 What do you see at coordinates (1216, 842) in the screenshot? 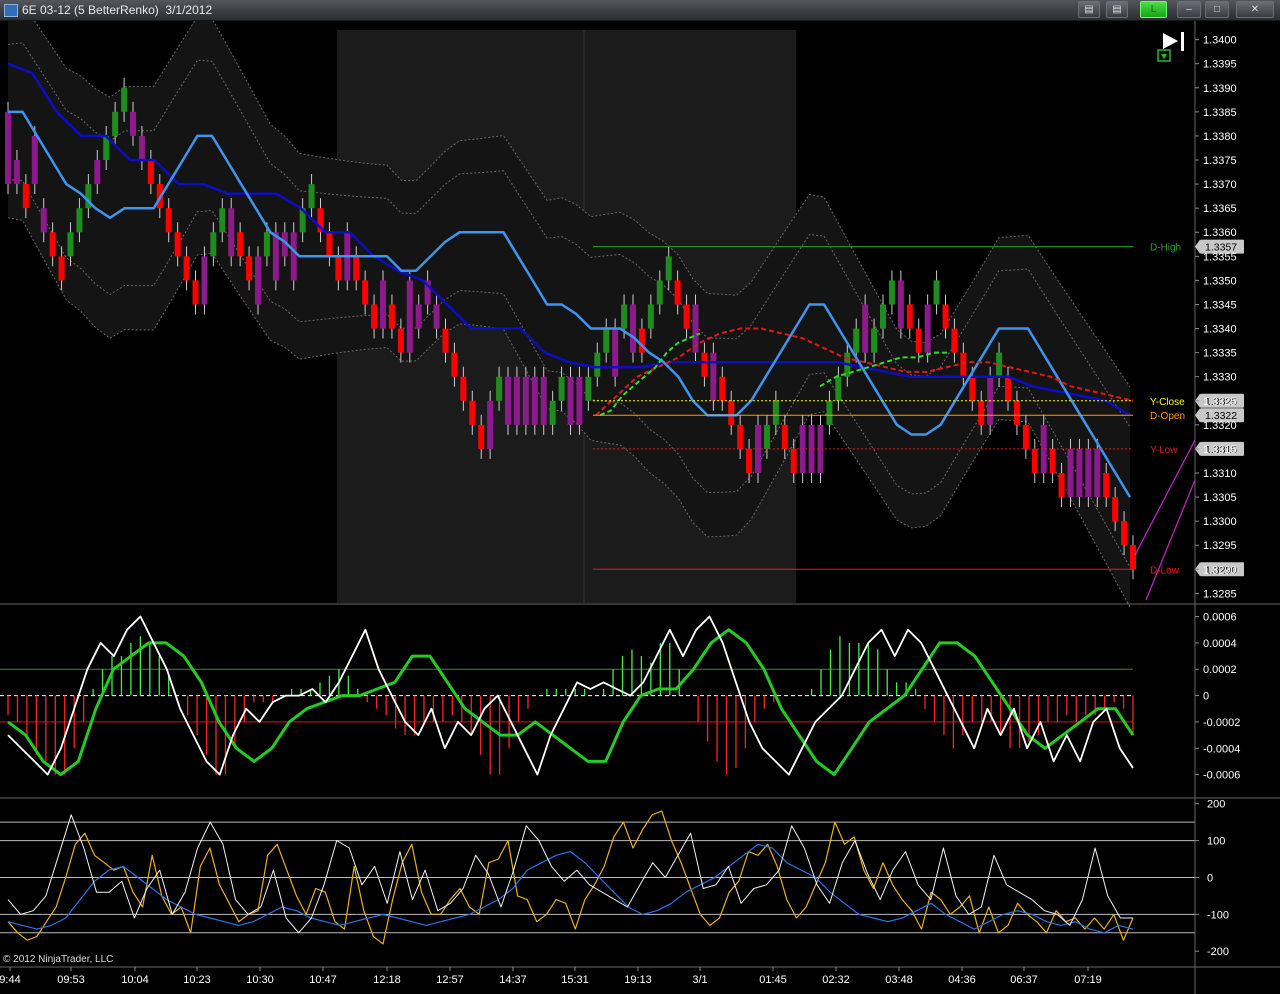
I see `y-tick-label: 100` at bounding box center [1216, 842].